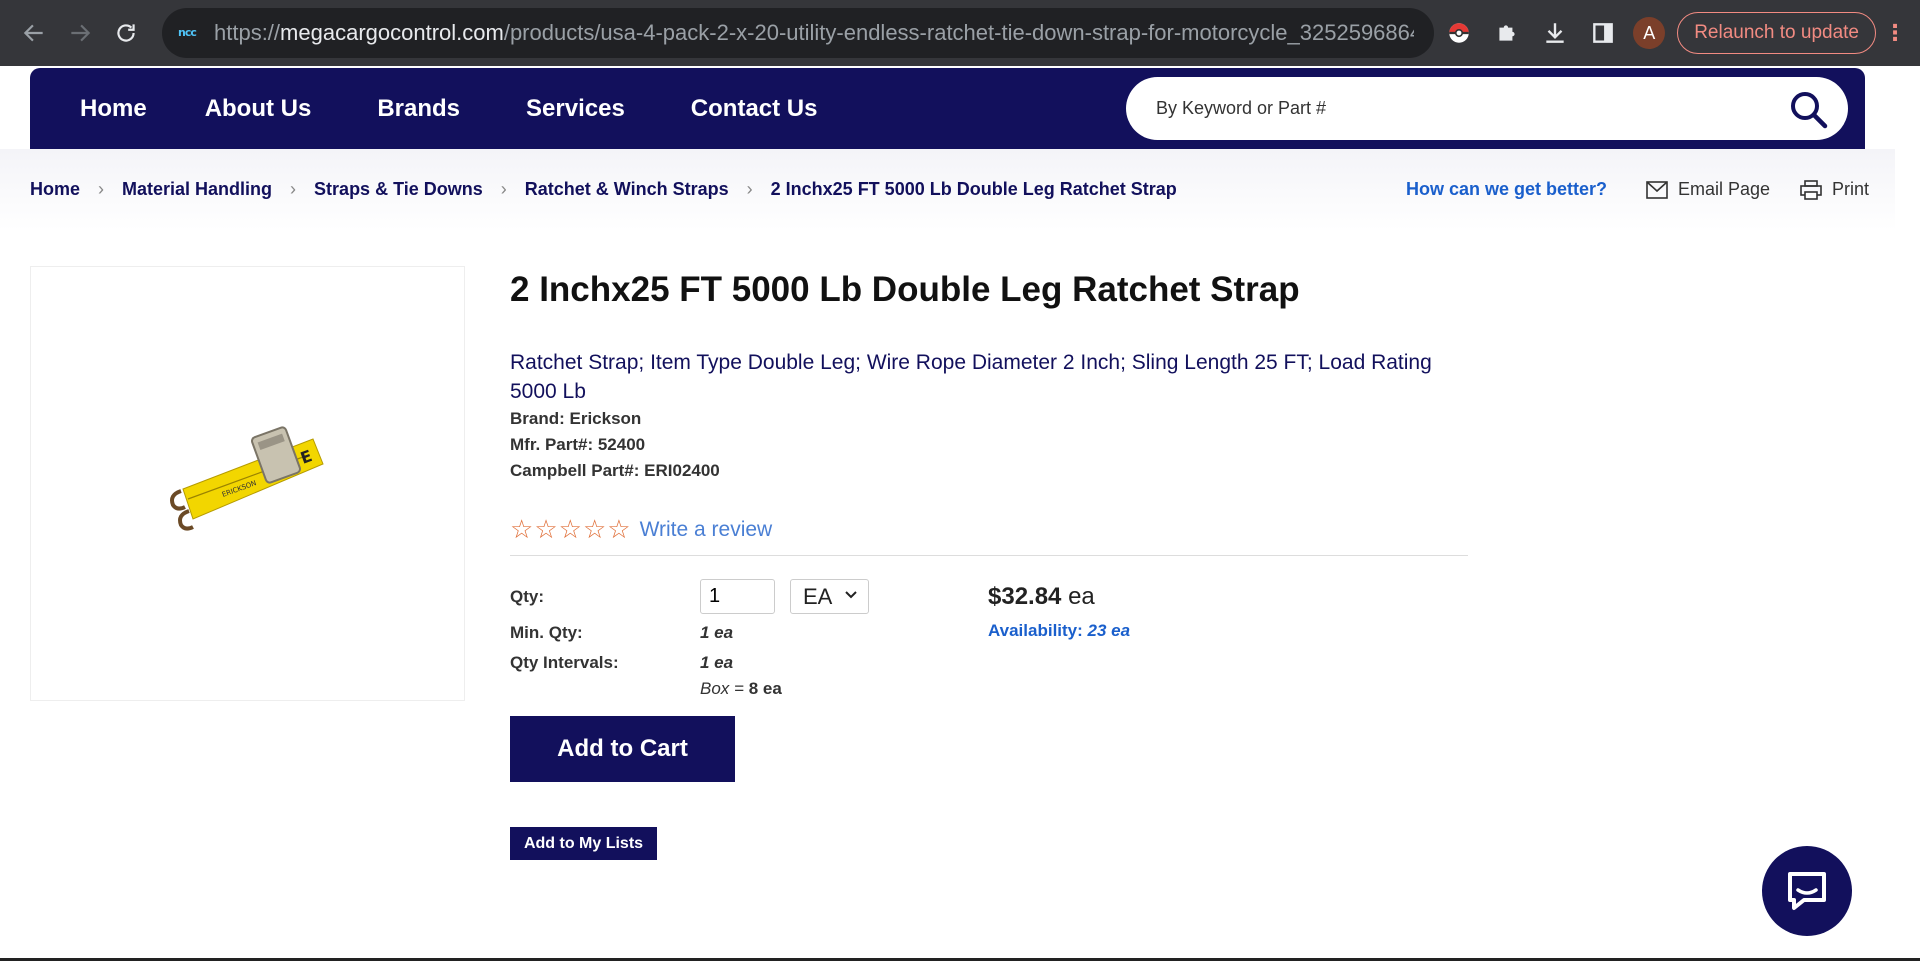 This screenshot has width=1920, height=961. Describe the element at coordinates (1059, 630) in the screenshot. I see `availability: Availability: 23 ea` at that location.